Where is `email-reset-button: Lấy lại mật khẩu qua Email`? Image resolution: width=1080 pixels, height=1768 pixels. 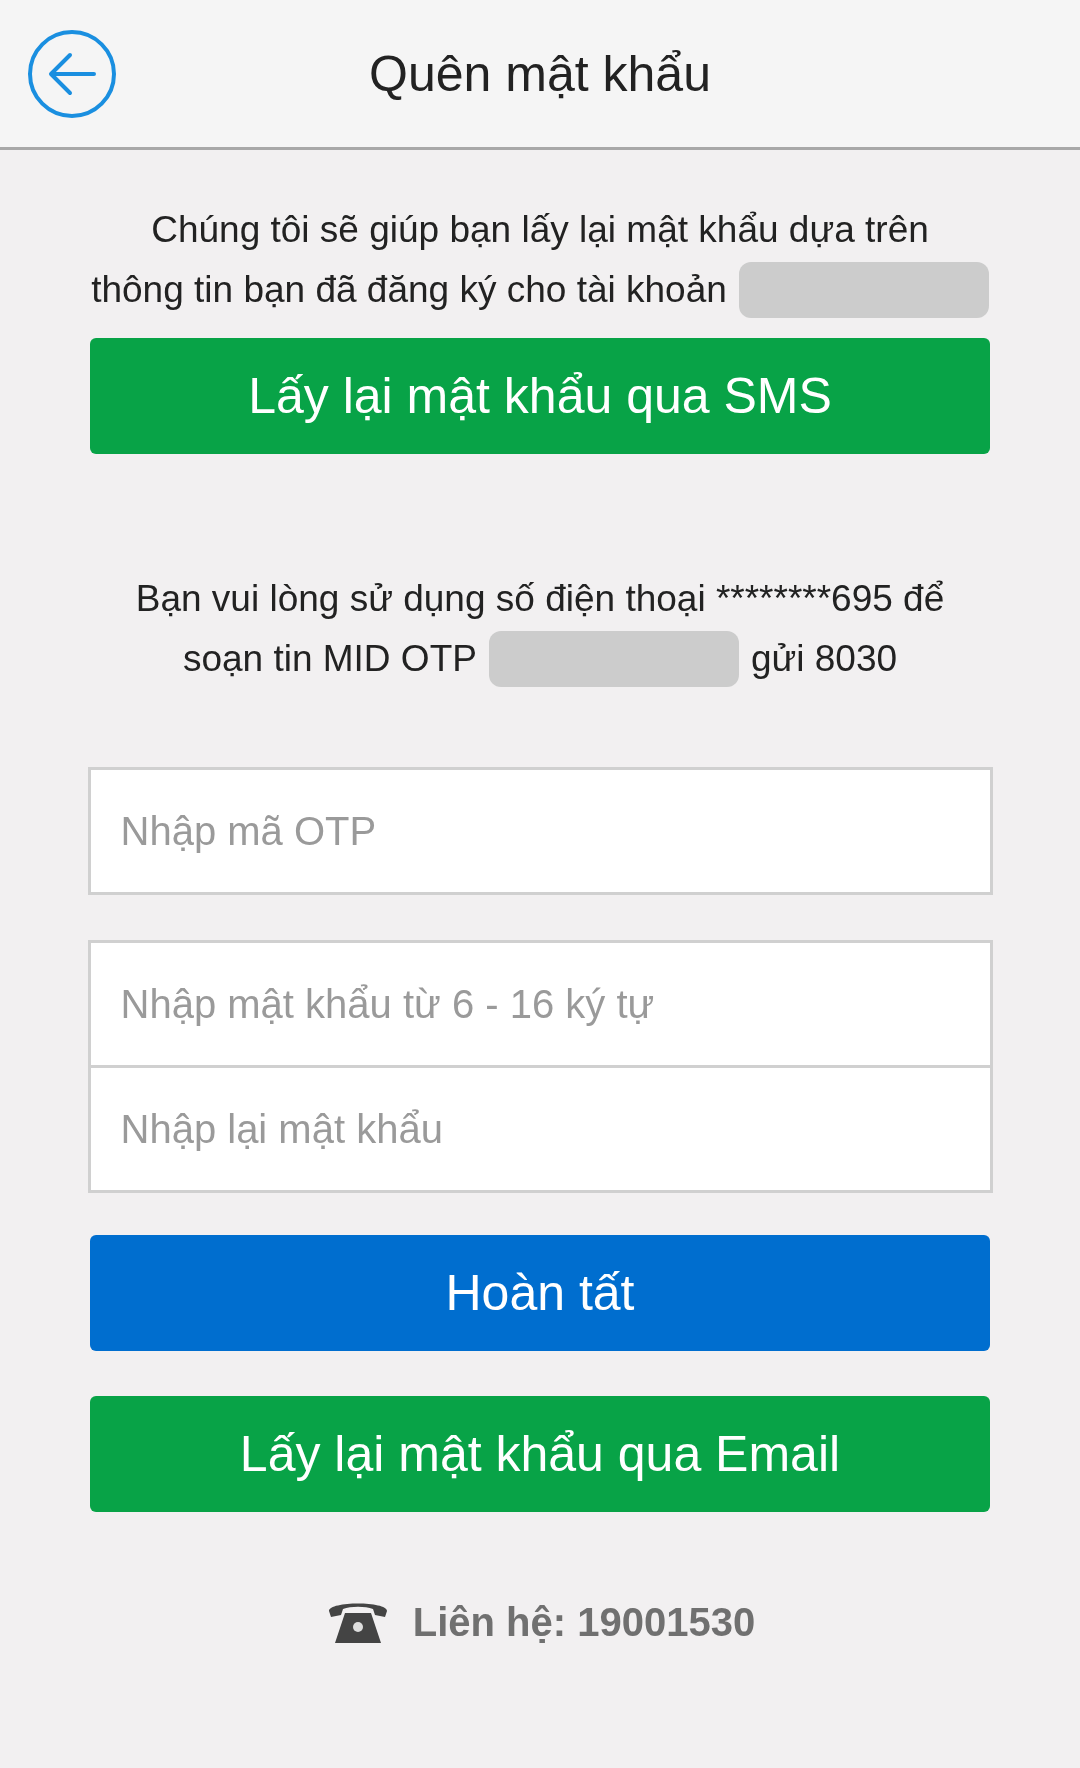
email-reset-button: Lấy lại mật khẩu qua Email is located at coordinates (540, 1454).